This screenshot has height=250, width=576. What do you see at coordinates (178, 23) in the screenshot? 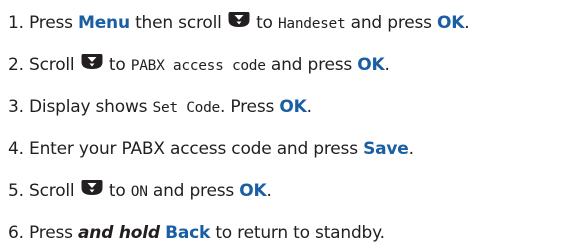
I see `step-text: then scroll` at bounding box center [178, 23].